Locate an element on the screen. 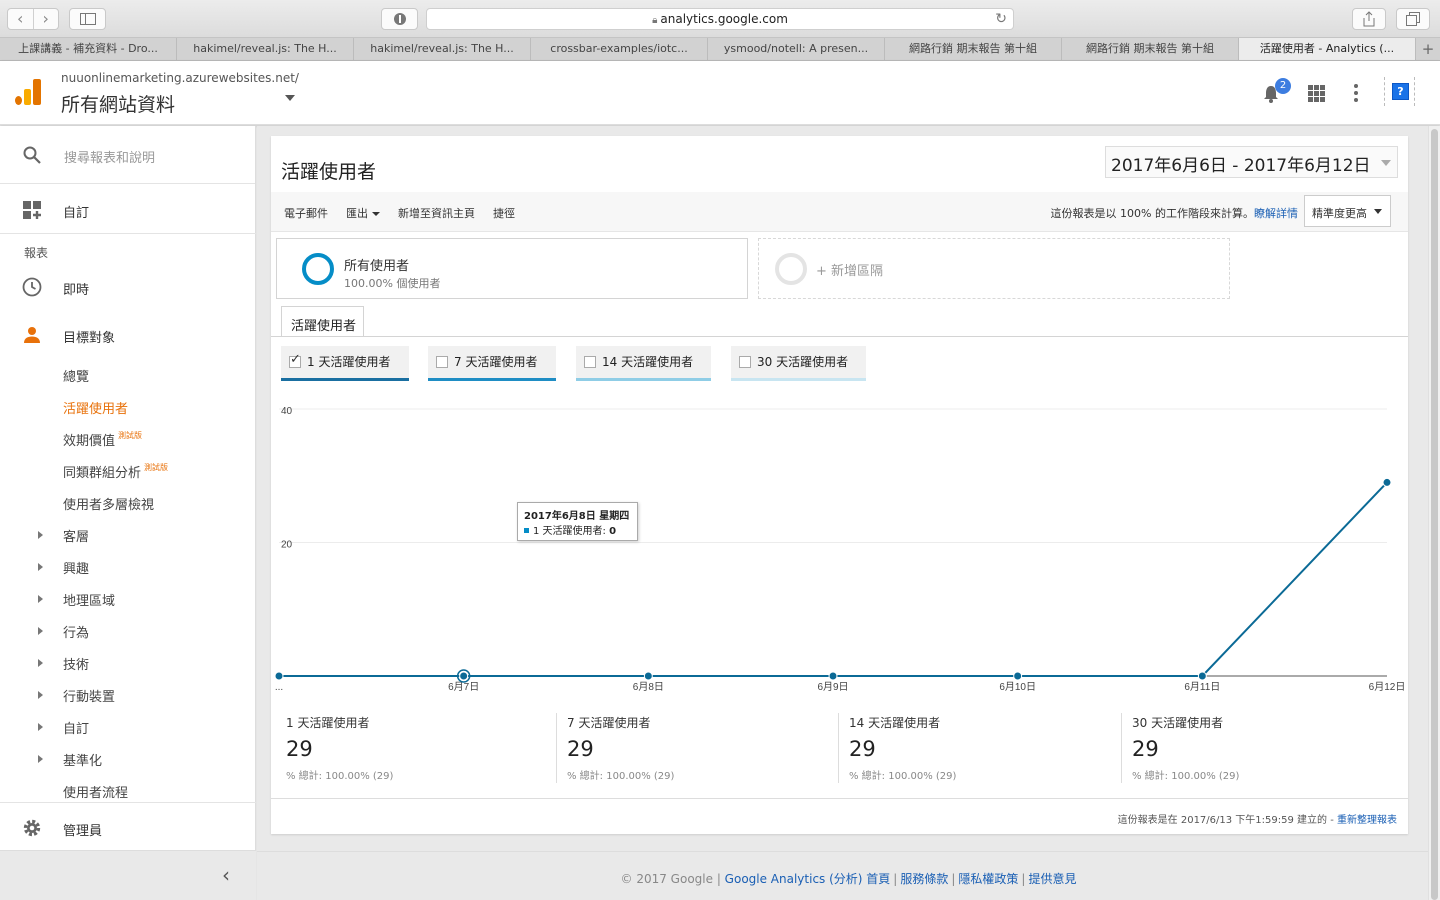  nav-audience: 目標對象 is located at coordinates (128, 335).